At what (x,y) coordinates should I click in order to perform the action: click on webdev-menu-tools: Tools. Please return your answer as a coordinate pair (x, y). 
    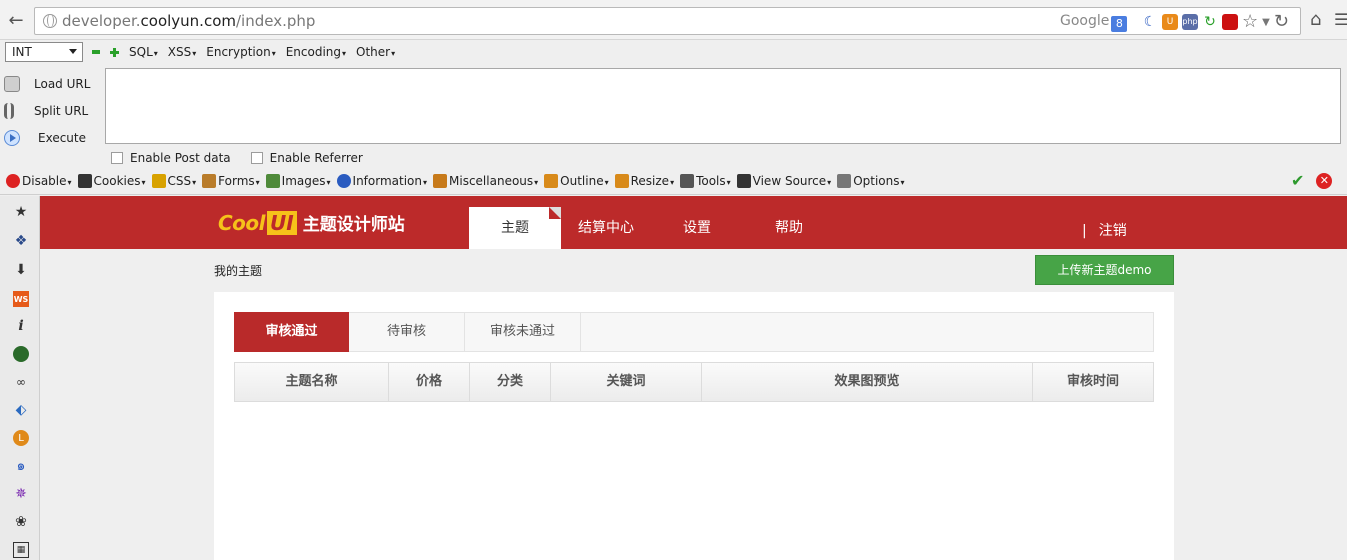
    Looking at the image, I should click on (705, 181).